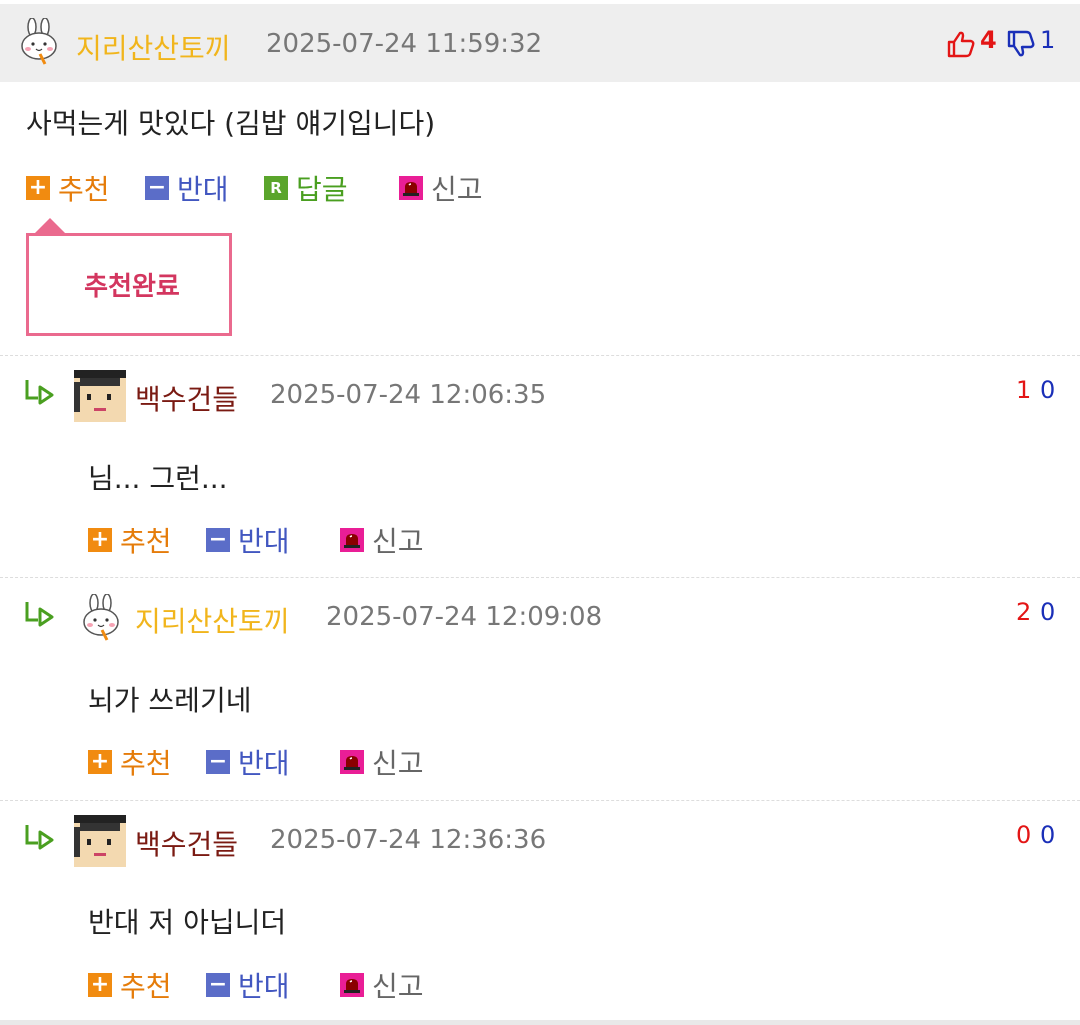  What do you see at coordinates (1024, 835) in the screenshot?
I see `reply-up-count: 0` at bounding box center [1024, 835].